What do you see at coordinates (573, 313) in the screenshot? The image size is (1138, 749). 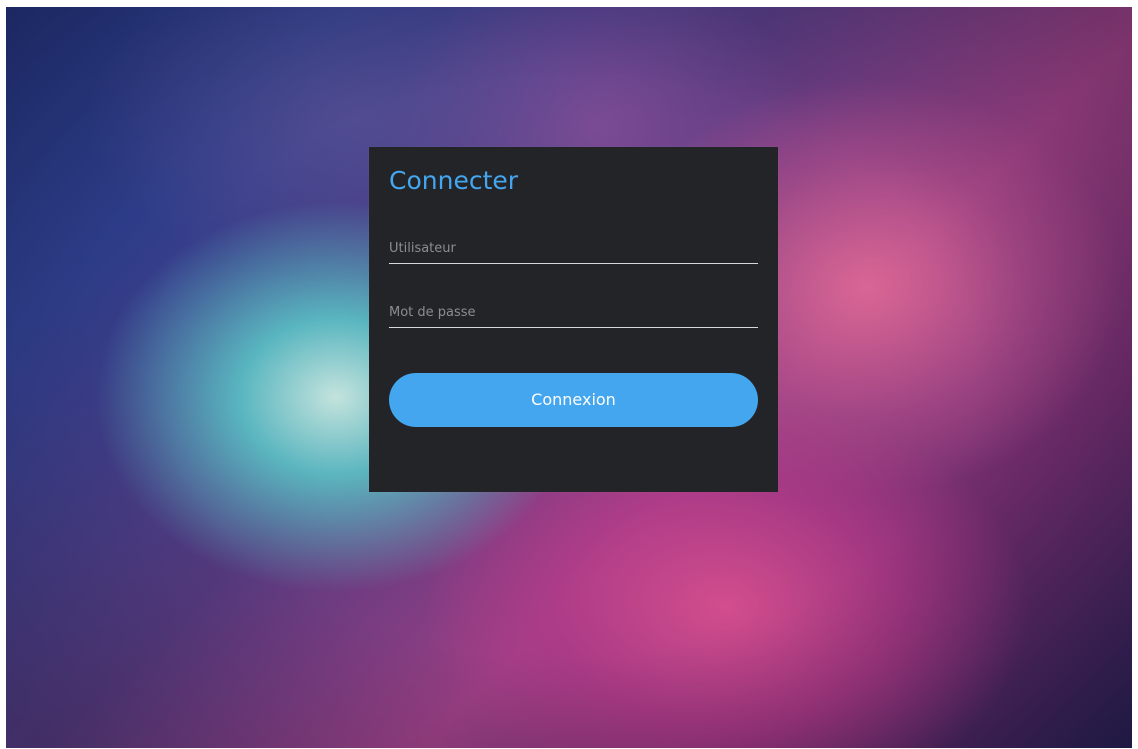 I see `password-input` at bounding box center [573, 313].